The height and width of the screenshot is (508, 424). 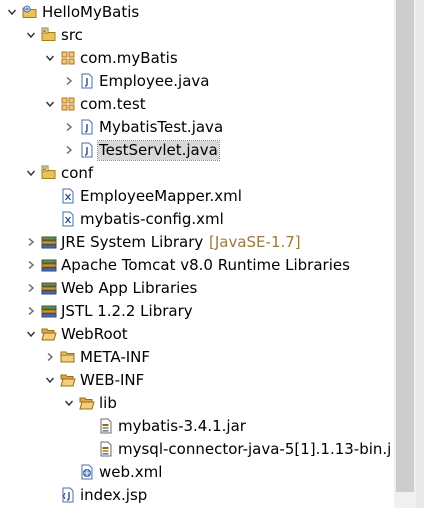 What do you see at coordinates (255, 449) in the screenshot?
I see `tree-item-label: mysql-connector-java-5[1].1.13-bin.ja` at bounding box center [255, 449].